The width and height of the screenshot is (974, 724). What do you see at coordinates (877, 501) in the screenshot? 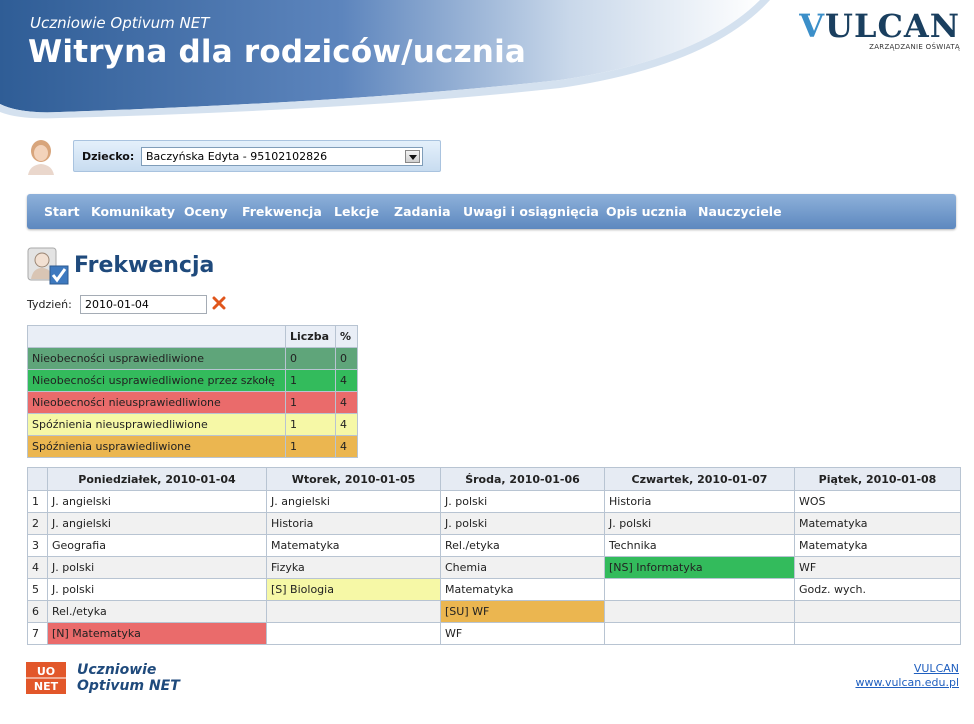
I see `lesson-cell: WOS` at bounding box center [877, 501].